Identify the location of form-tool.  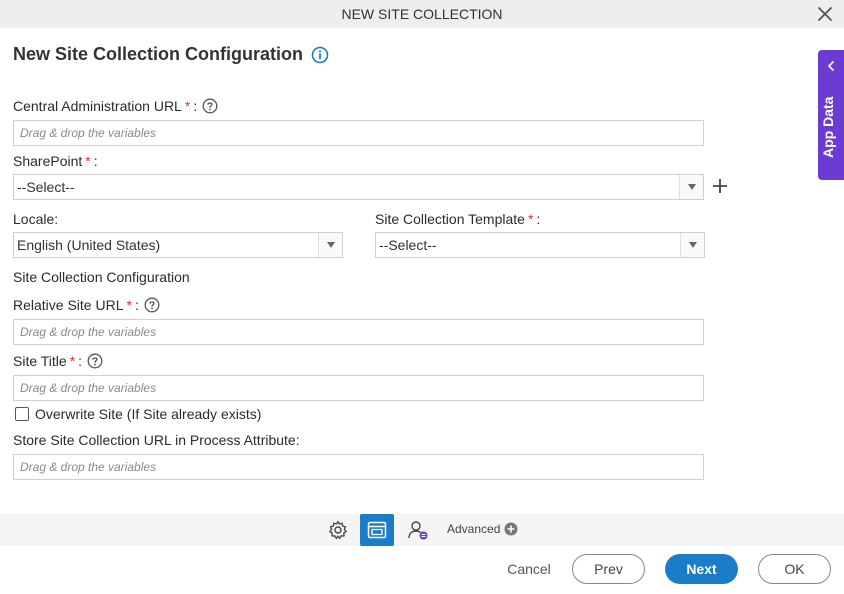
(377, 530).